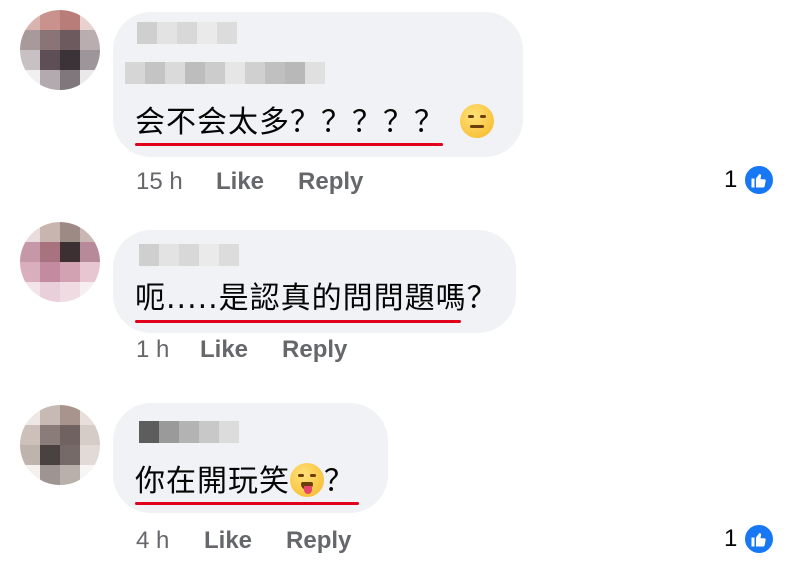 Image resolution: width=800 pixels, height=578 pixels. I want to click on author-subtitle-blurred, so click(225, 73).